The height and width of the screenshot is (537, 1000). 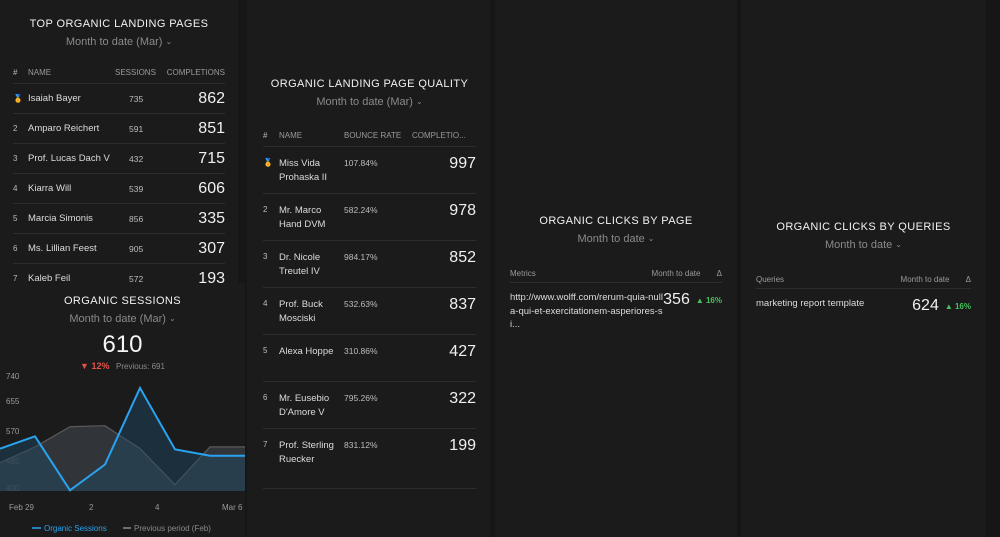 I want to click on row-completions: 997, so click(x=462, y=163).